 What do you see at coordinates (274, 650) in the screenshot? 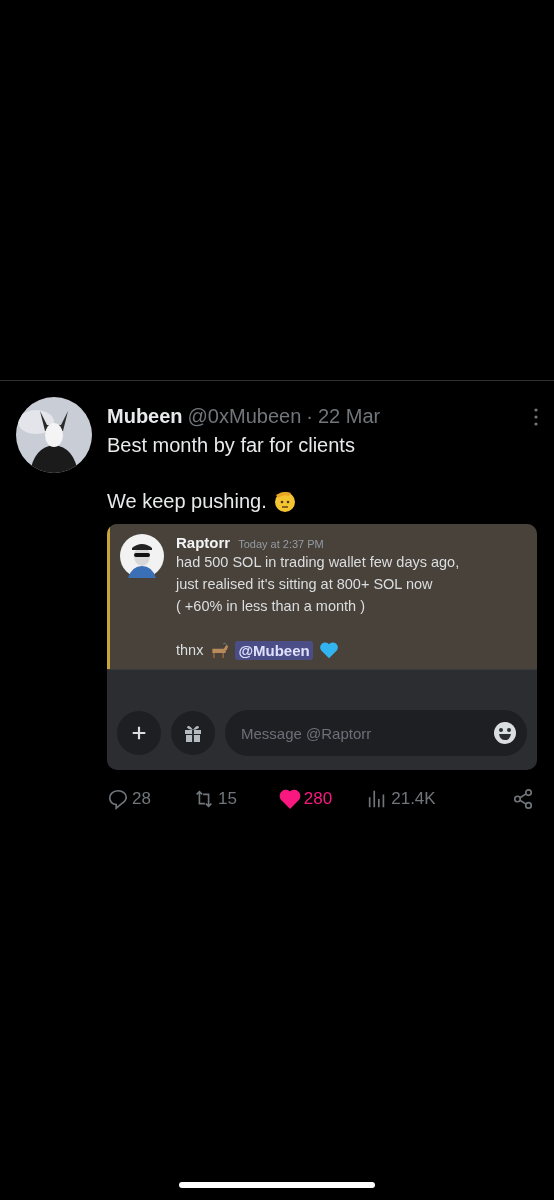
I see `user-mention: @Mubeen` at bounding box center [274, 650].